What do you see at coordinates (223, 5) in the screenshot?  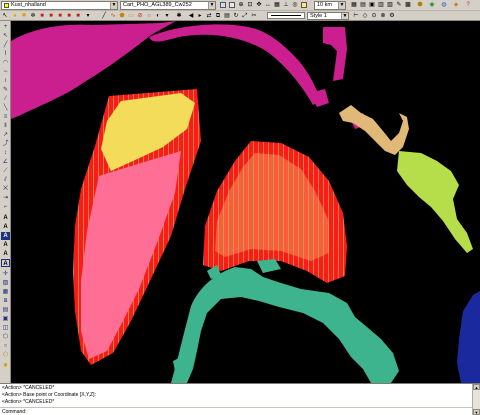 I see `bring-forward-icon` at bounding box center [223, 5].